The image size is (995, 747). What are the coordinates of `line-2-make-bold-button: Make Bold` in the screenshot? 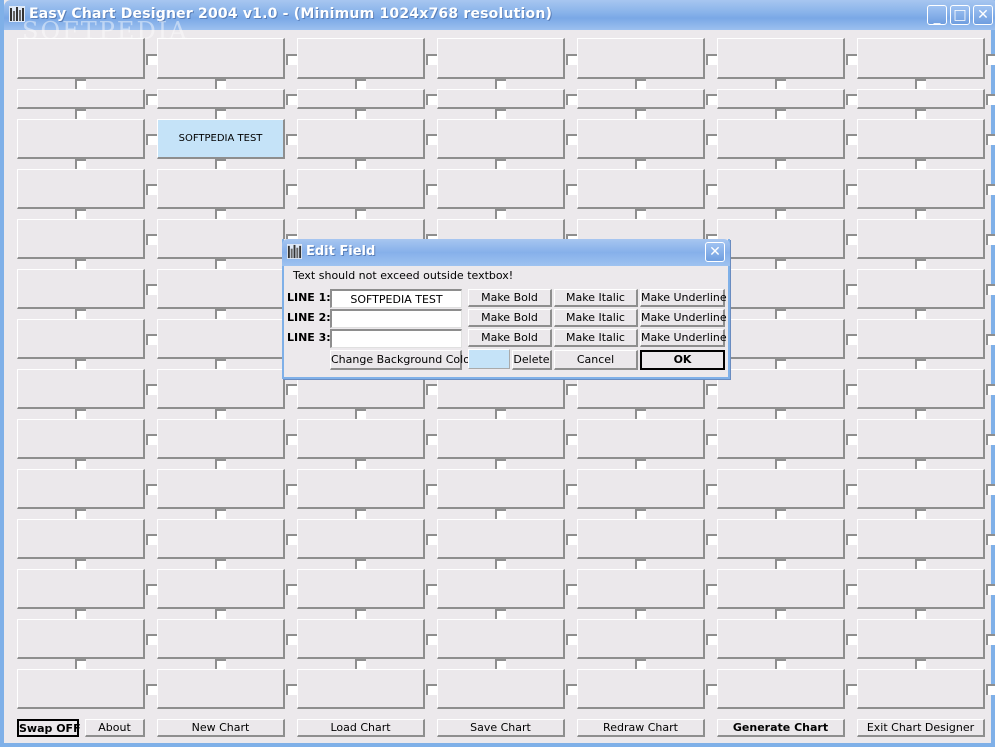 It's located at (510, 318).